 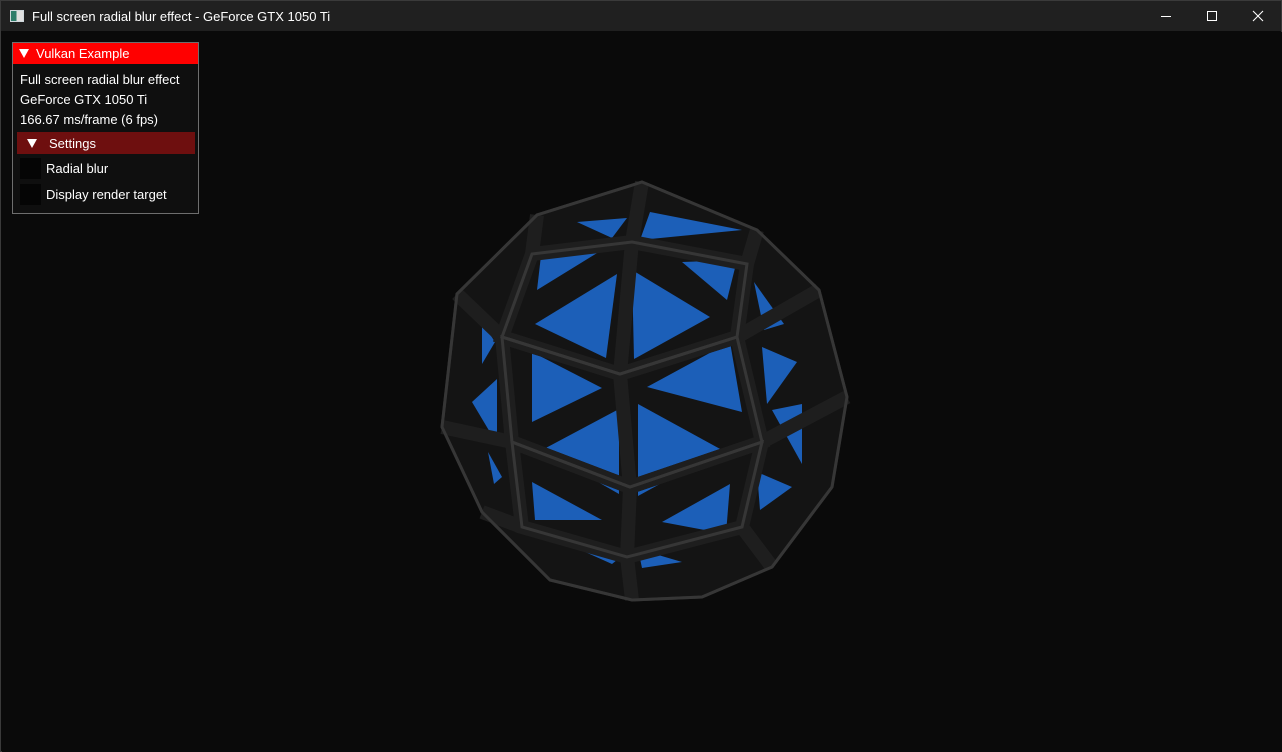 What do you see at coordinates (84, 99) in the screenshot?
I see `gpu-name: GeForce GTX 1050 Ti` at bounding box center [84, 99].